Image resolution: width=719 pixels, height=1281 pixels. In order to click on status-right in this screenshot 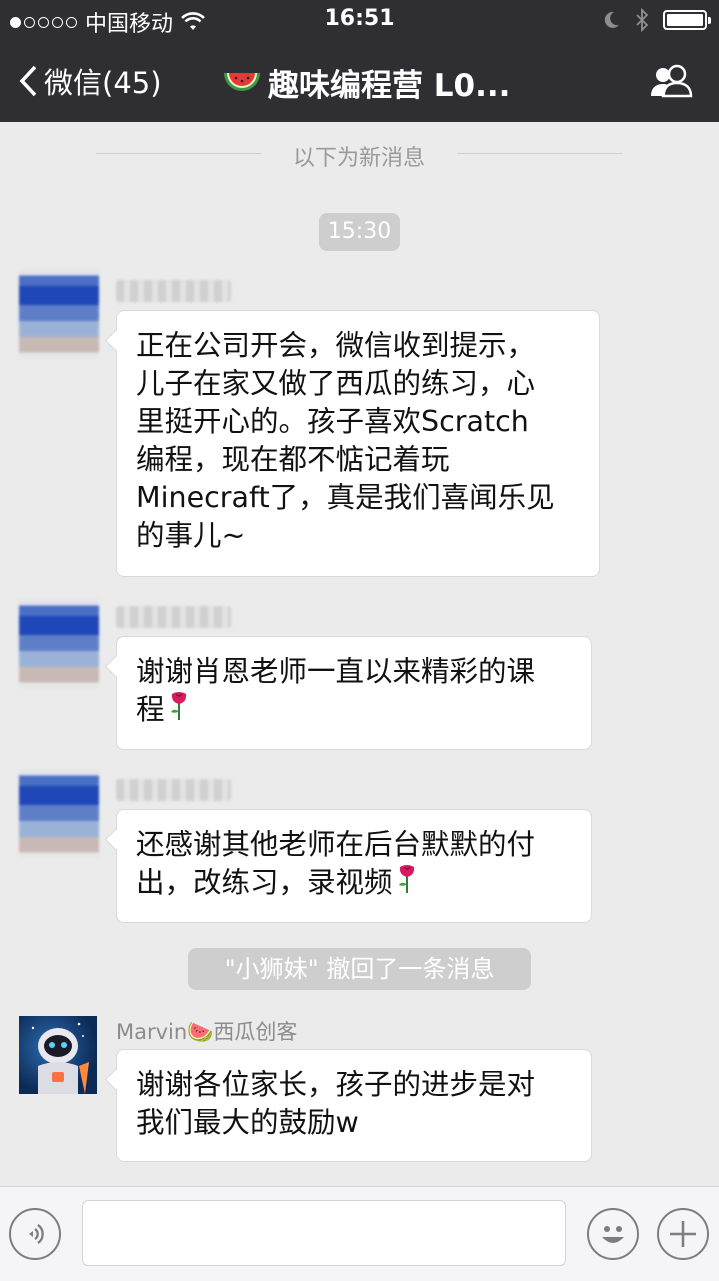, I will do `click(656, 20)`.